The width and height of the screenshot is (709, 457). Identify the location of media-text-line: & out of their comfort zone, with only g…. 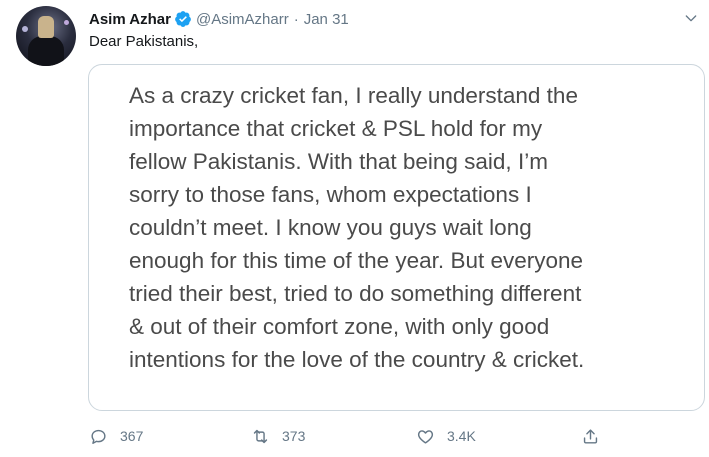
(339, 326).